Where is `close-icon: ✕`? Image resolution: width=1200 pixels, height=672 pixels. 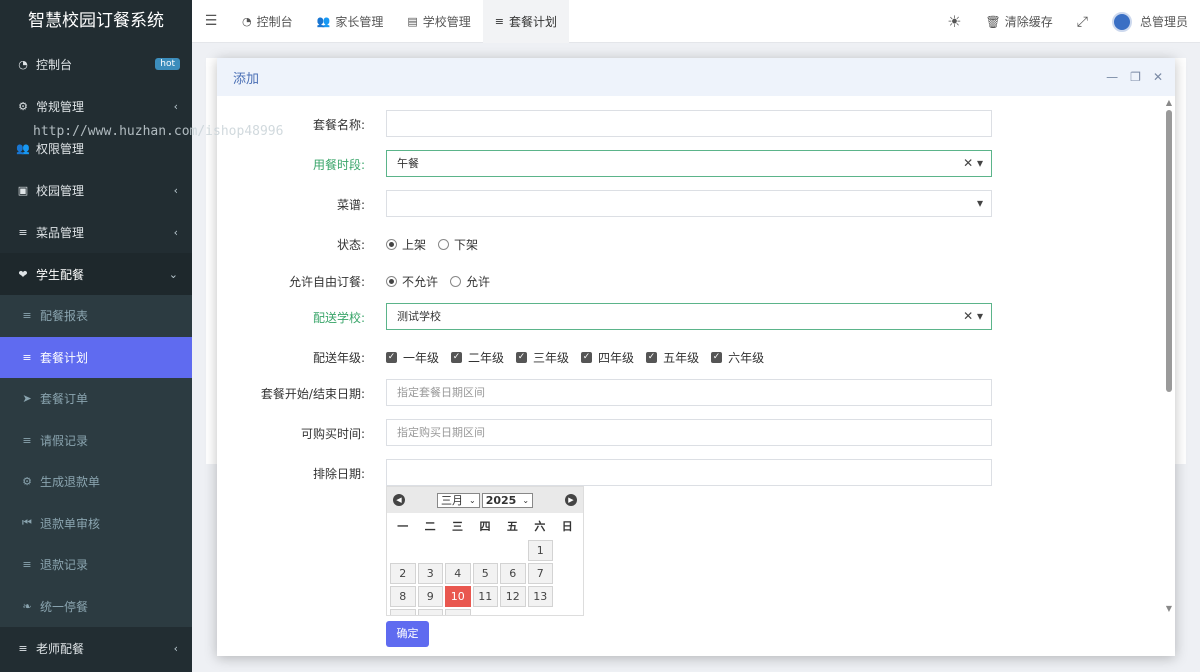 close-icon: ✕ is located at coordinates (1158, 77).